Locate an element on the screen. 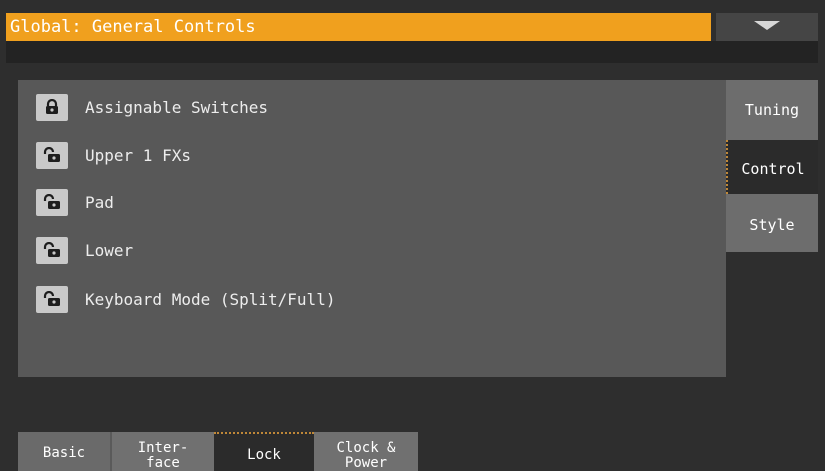  lock-item-label: Upper 1 FXs is located at coordinates (138, 155).